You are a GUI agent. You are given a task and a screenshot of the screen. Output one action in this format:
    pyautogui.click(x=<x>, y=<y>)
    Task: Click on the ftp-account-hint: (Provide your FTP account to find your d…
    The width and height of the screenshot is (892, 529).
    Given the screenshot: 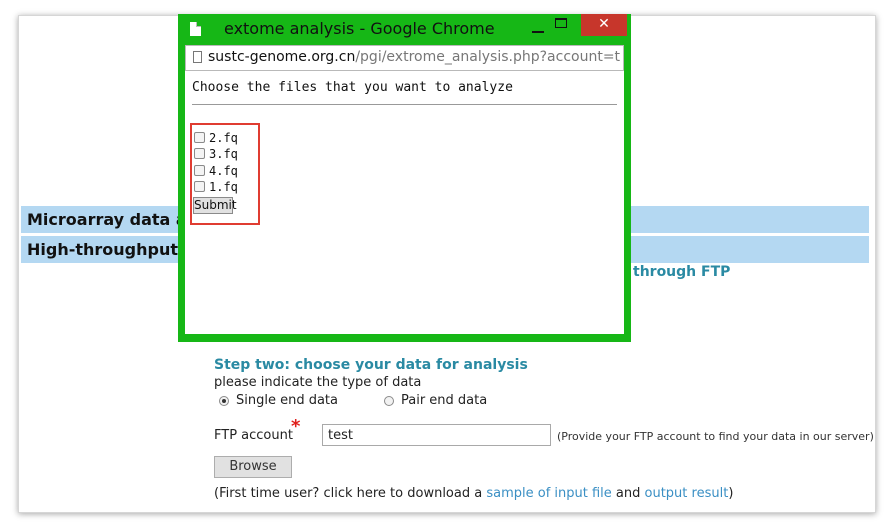 What is the action you would take?
    pyautogui.click(x=715, y=436)
    